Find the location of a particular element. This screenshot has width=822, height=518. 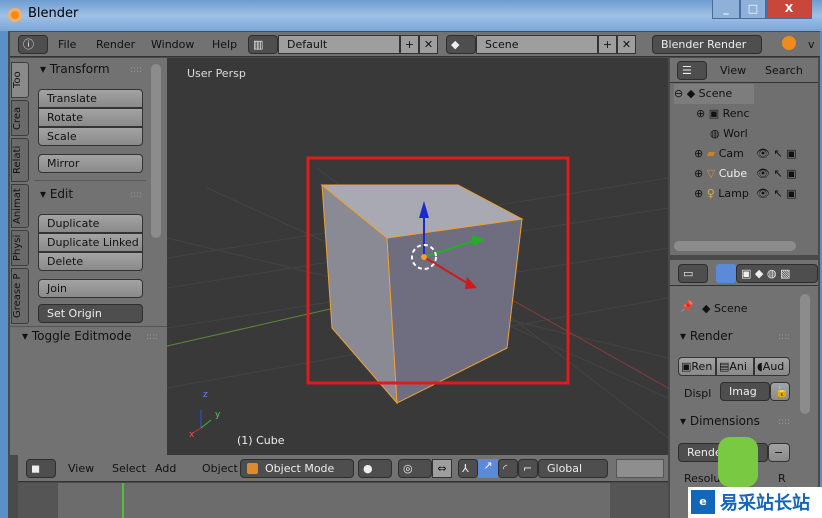

outliner-menu-search: Search is located at coordinates (784, 70).